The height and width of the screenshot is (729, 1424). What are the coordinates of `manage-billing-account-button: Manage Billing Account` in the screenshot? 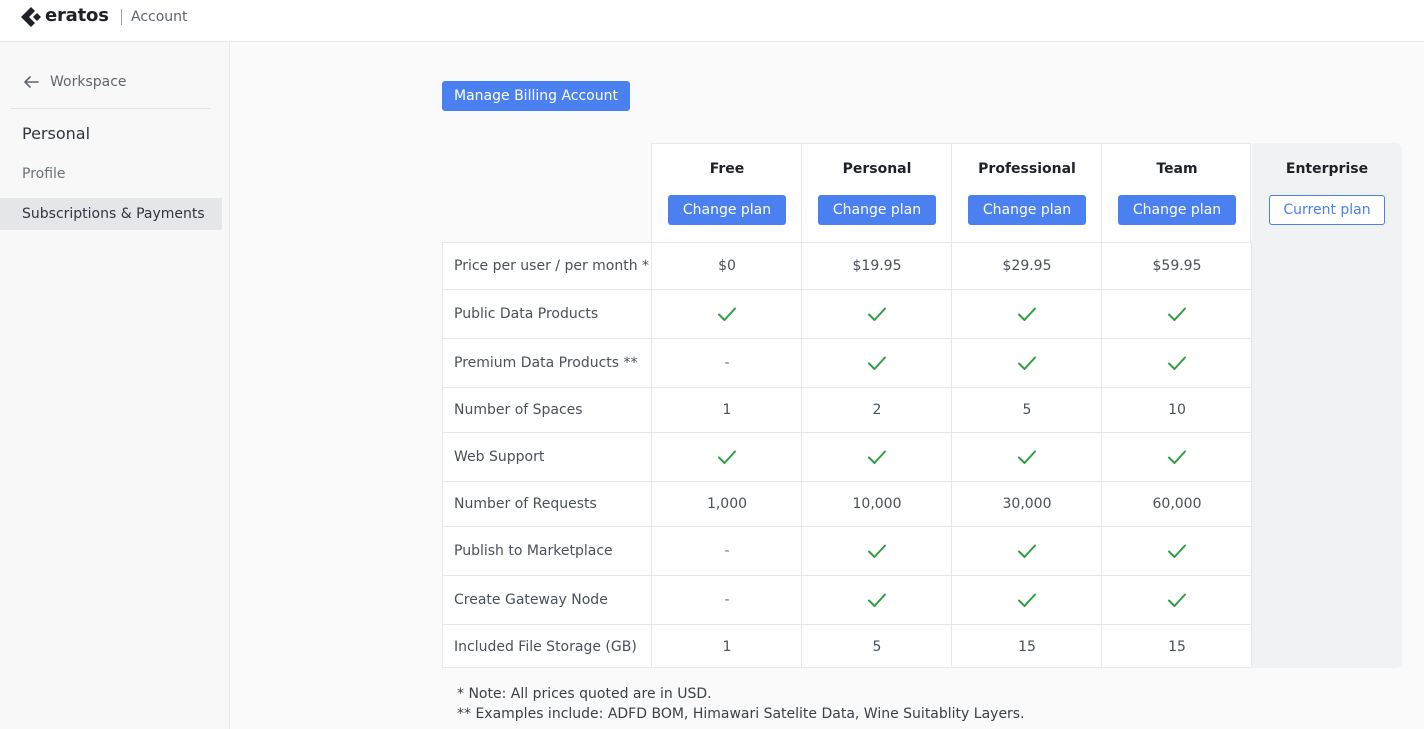 It's located at (536, 96).